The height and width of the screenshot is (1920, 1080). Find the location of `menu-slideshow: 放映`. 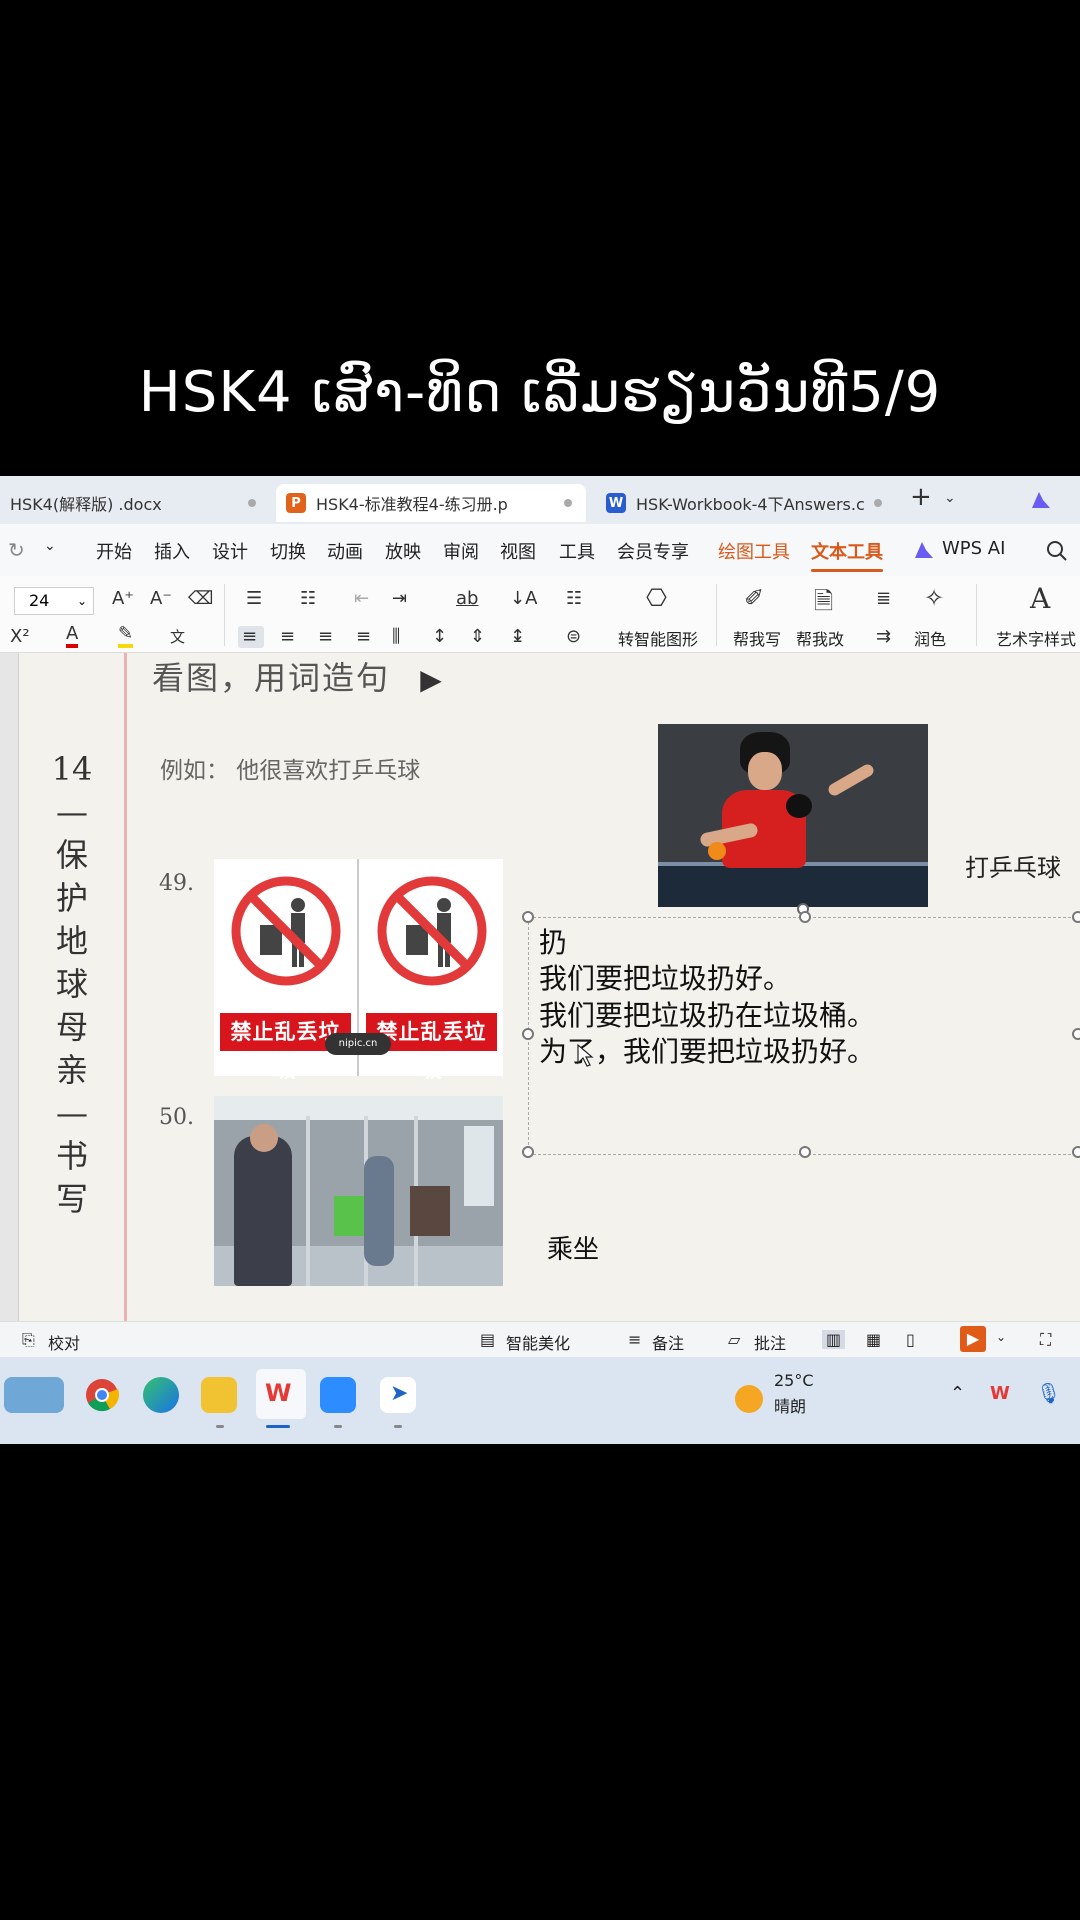

menu-slideshow: 放映 is located at coordinates (403, 551).